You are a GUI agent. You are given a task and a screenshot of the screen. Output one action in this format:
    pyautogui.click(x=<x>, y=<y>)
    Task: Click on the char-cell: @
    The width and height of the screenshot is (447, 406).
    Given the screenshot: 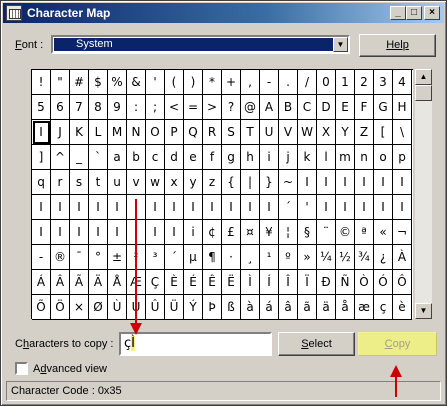 What is the action you would take?
    pyautogui.click(x=250, y=107)
    